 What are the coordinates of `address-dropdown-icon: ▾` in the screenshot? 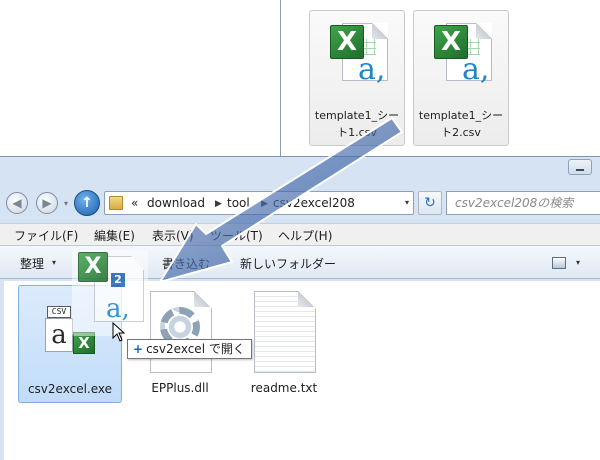 It's located at (407, 202).